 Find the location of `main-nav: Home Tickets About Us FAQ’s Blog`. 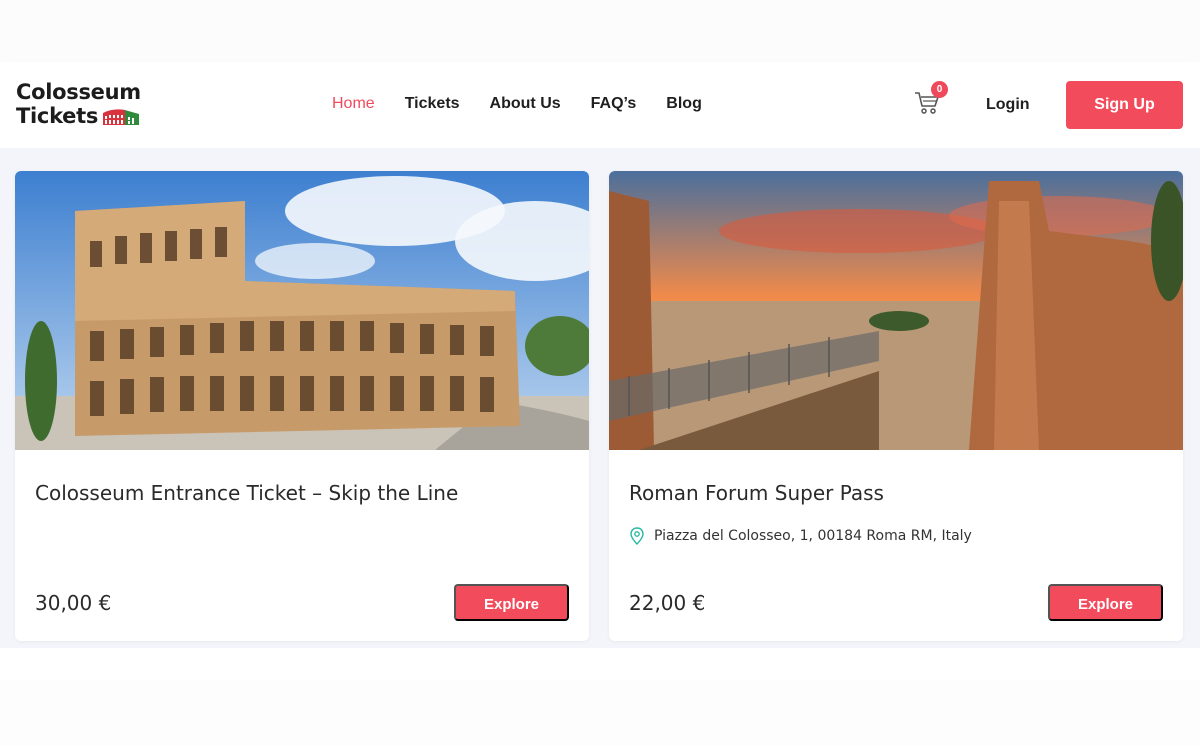

main-nav: Home Tickets About Us FAQ’s Blog is located at coordinates (532, 104).